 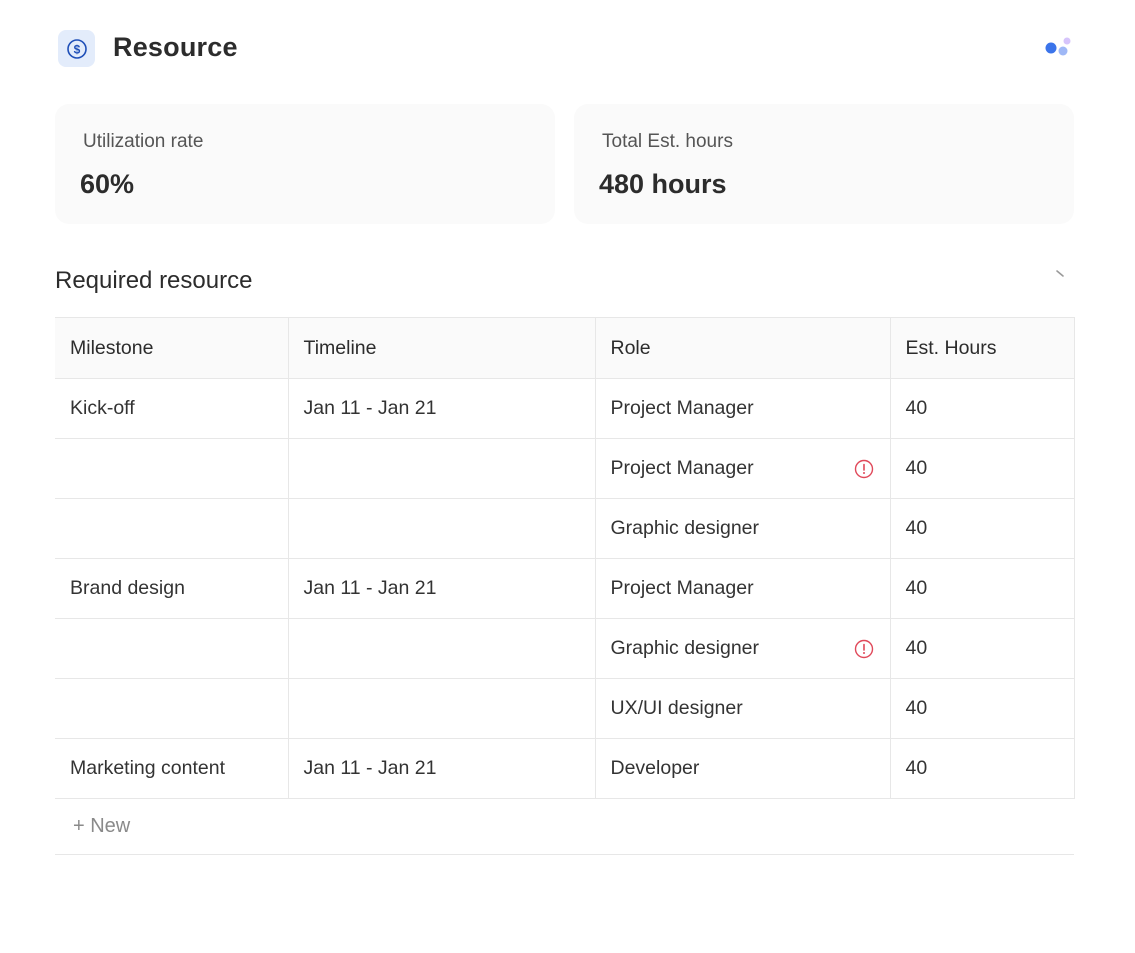 I want to click on page-header: $ Resource, so click(x=565, y=48).